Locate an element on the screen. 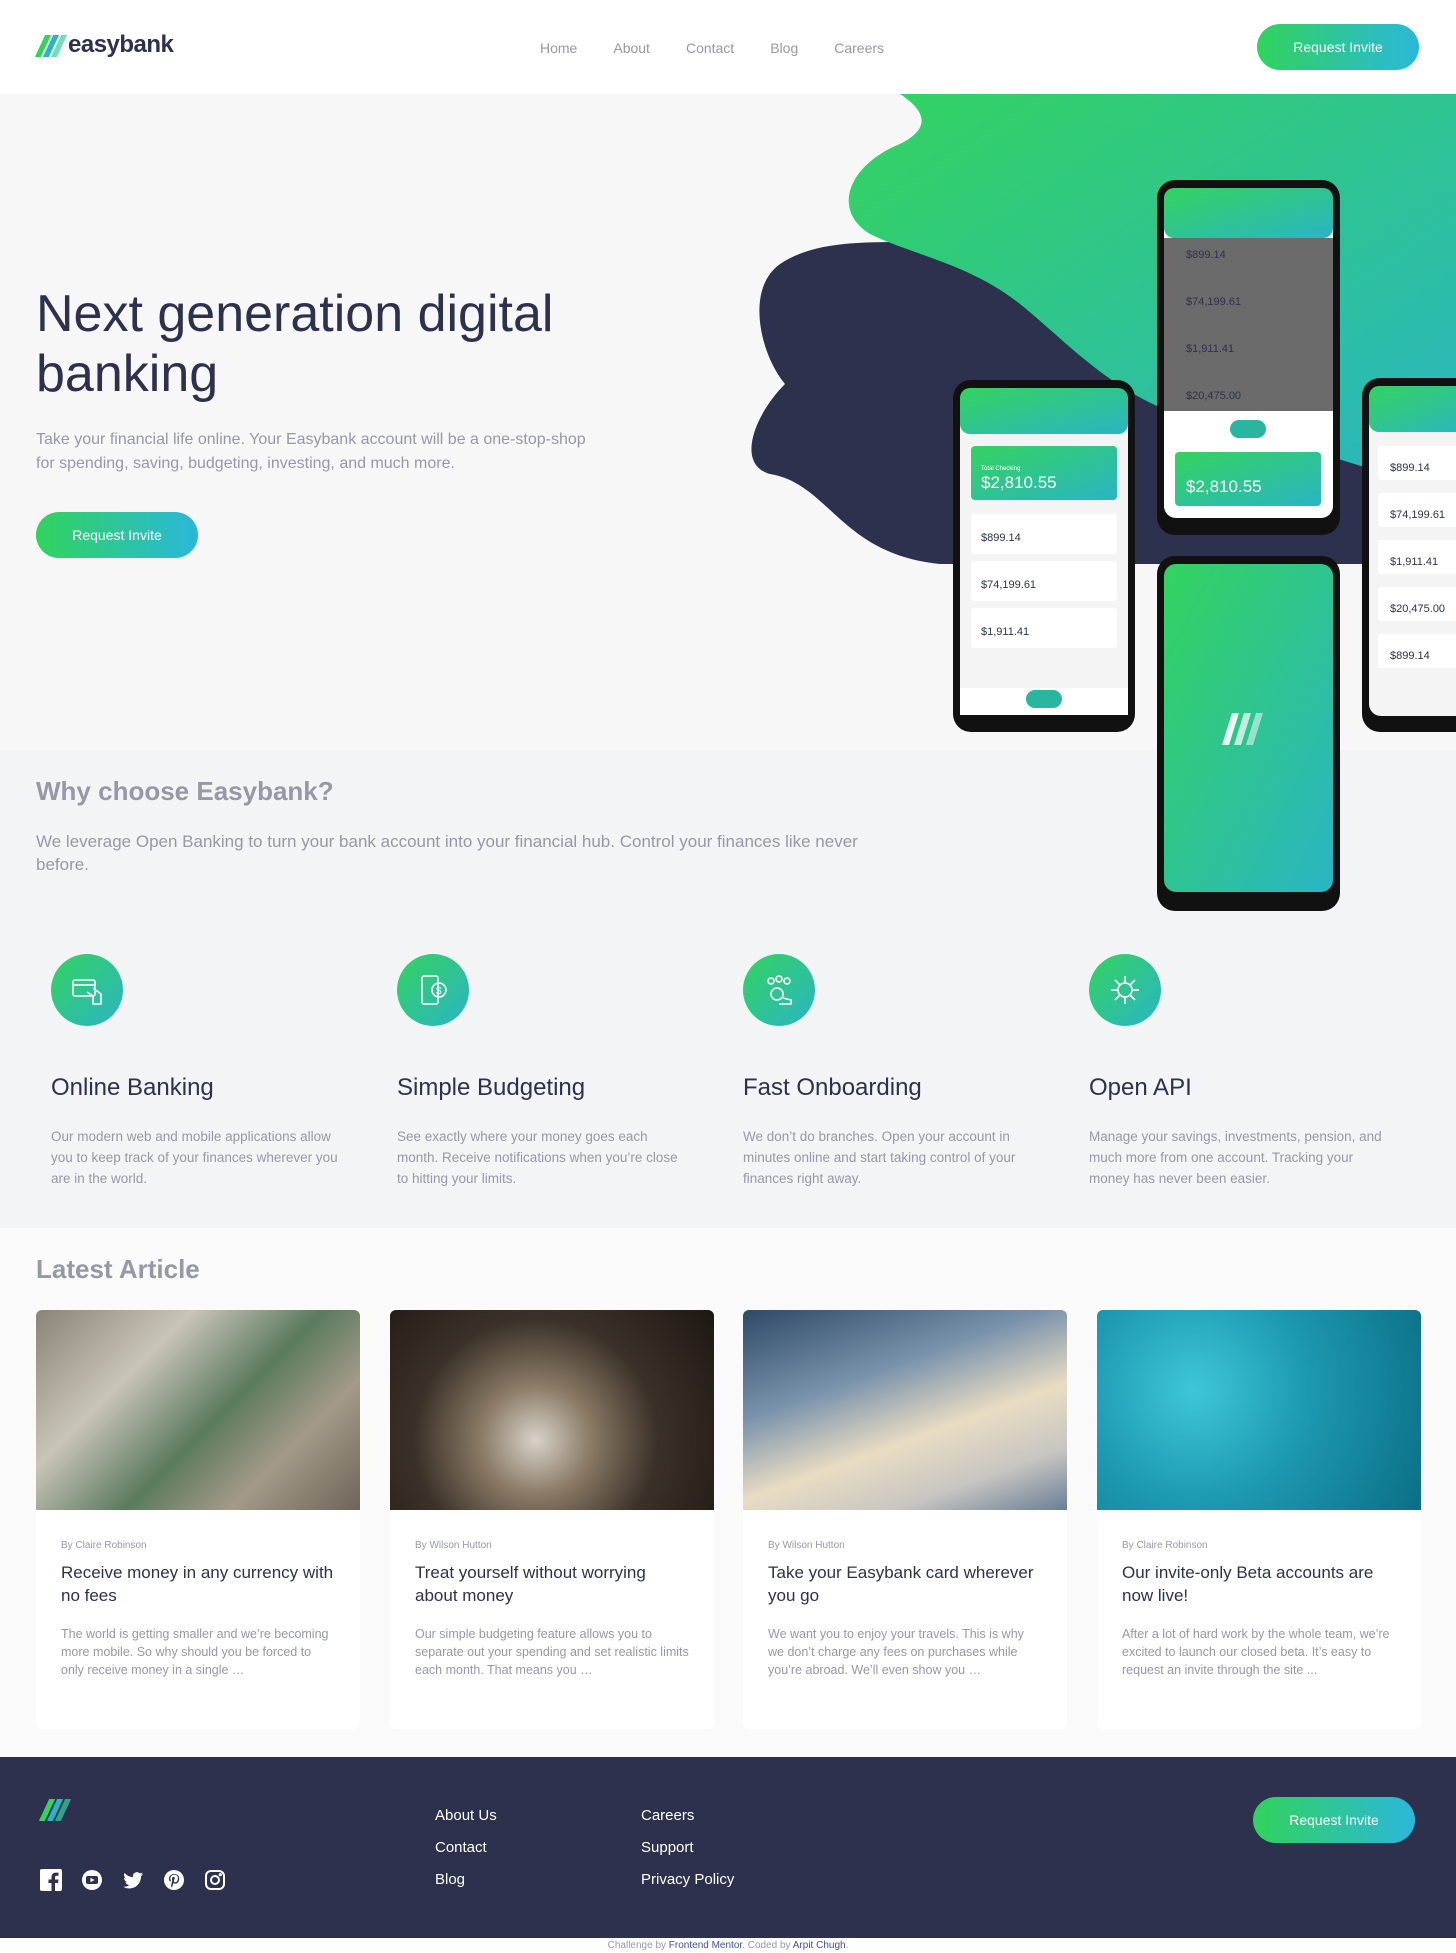 The width and height of the screenshot is (1456, 1953). brand-logo: easybank is located at coordinates (104, 45).